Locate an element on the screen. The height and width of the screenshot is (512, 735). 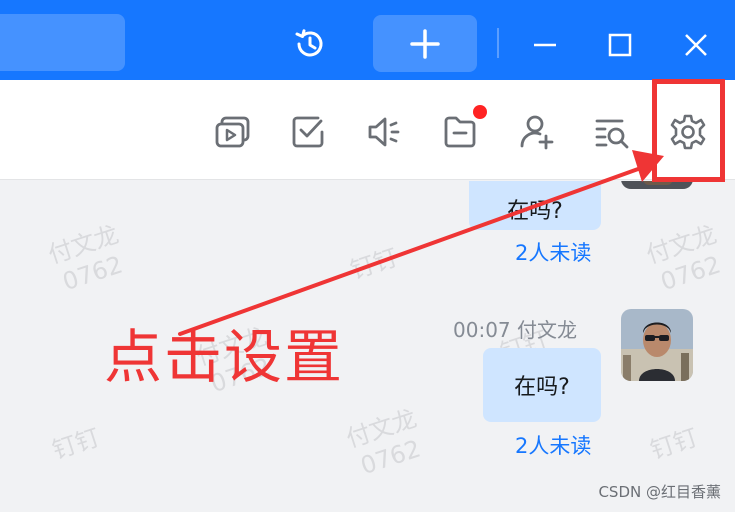
folder-icon is located at coordinates (460, 132).